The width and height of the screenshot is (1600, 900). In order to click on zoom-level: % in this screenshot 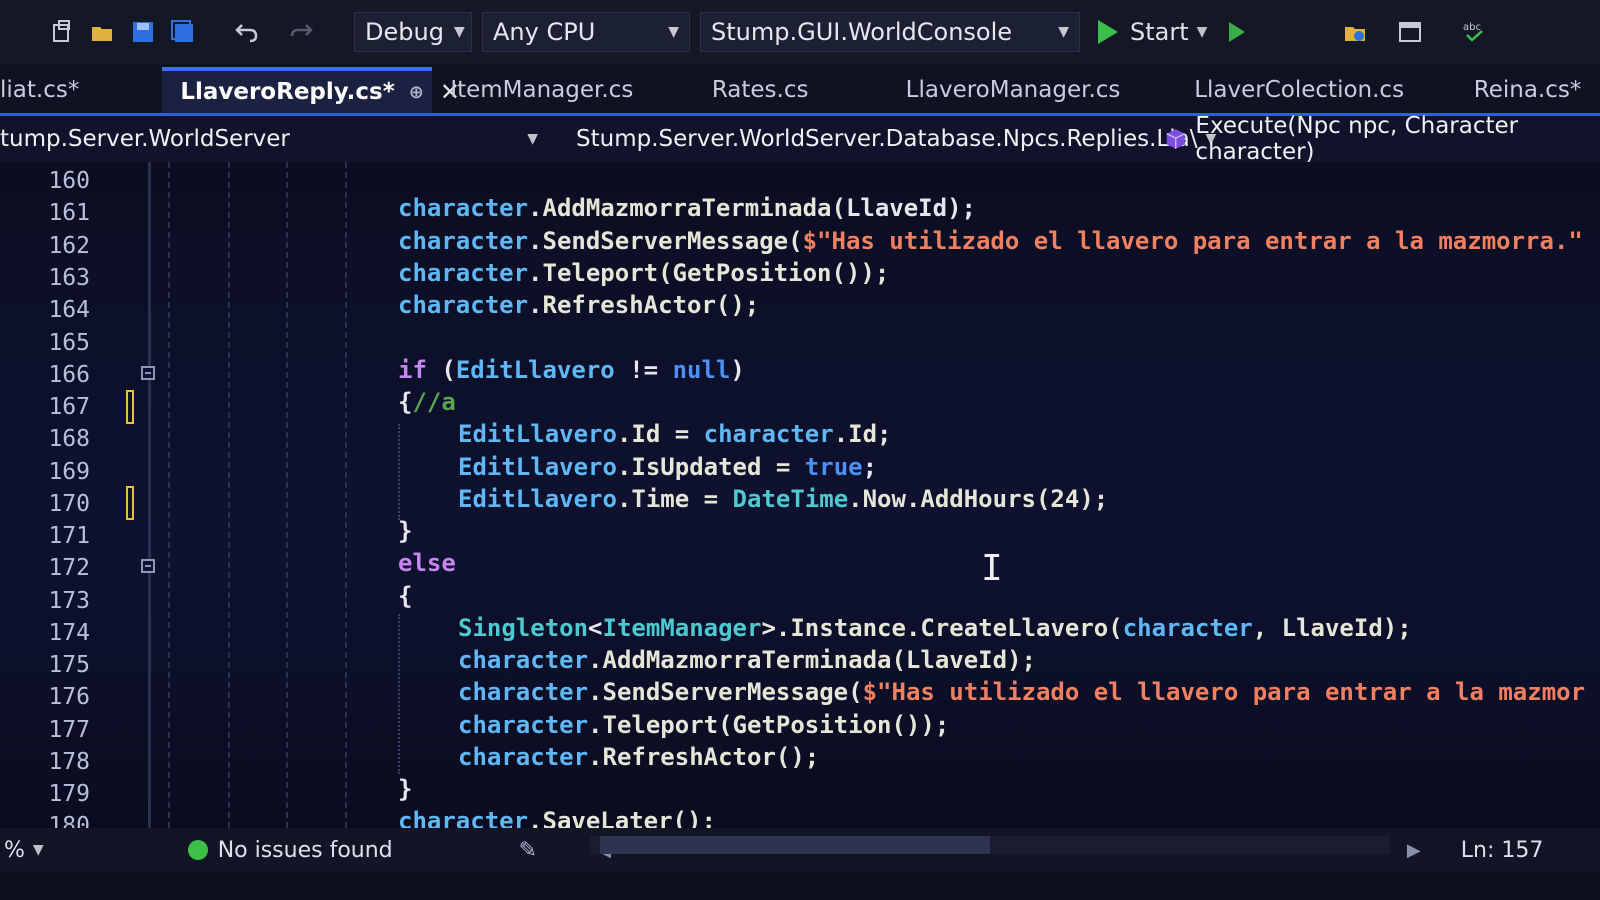, I will do `click(14, 850)`.